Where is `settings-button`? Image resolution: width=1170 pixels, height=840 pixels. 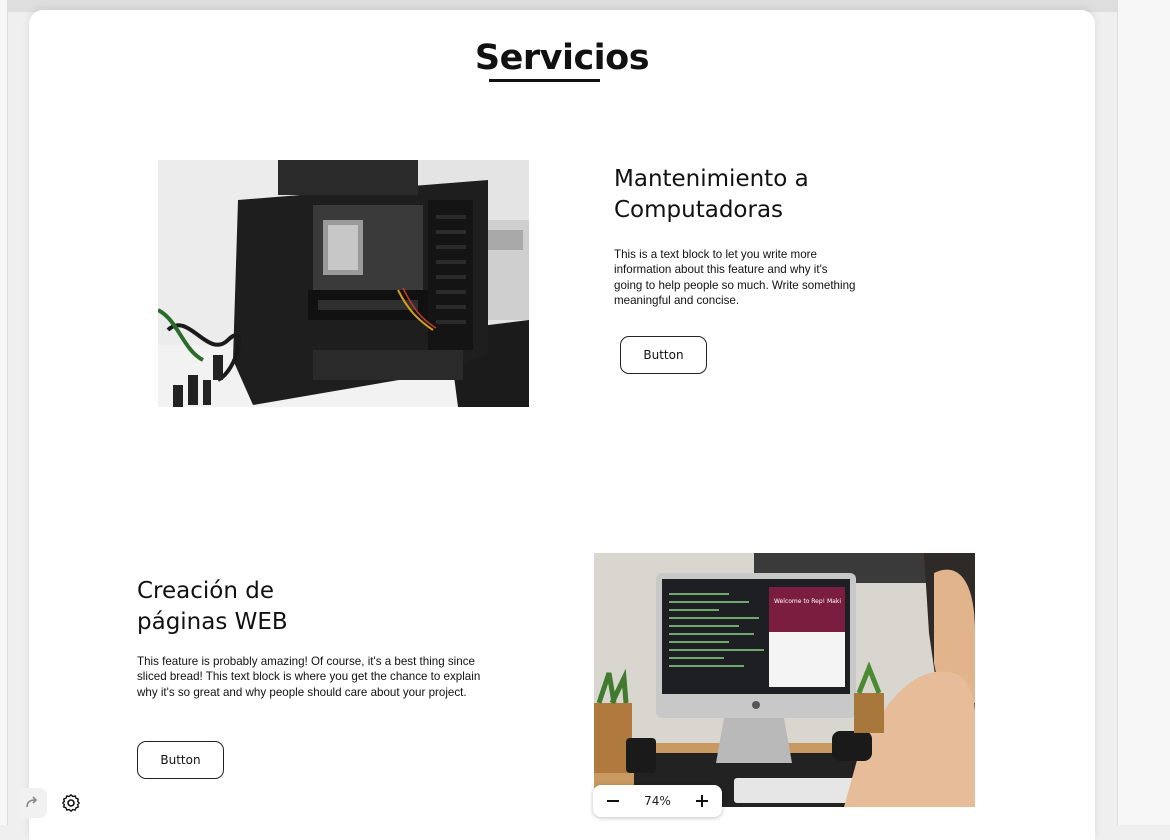 settings-button is located at coordinates (71, 803).